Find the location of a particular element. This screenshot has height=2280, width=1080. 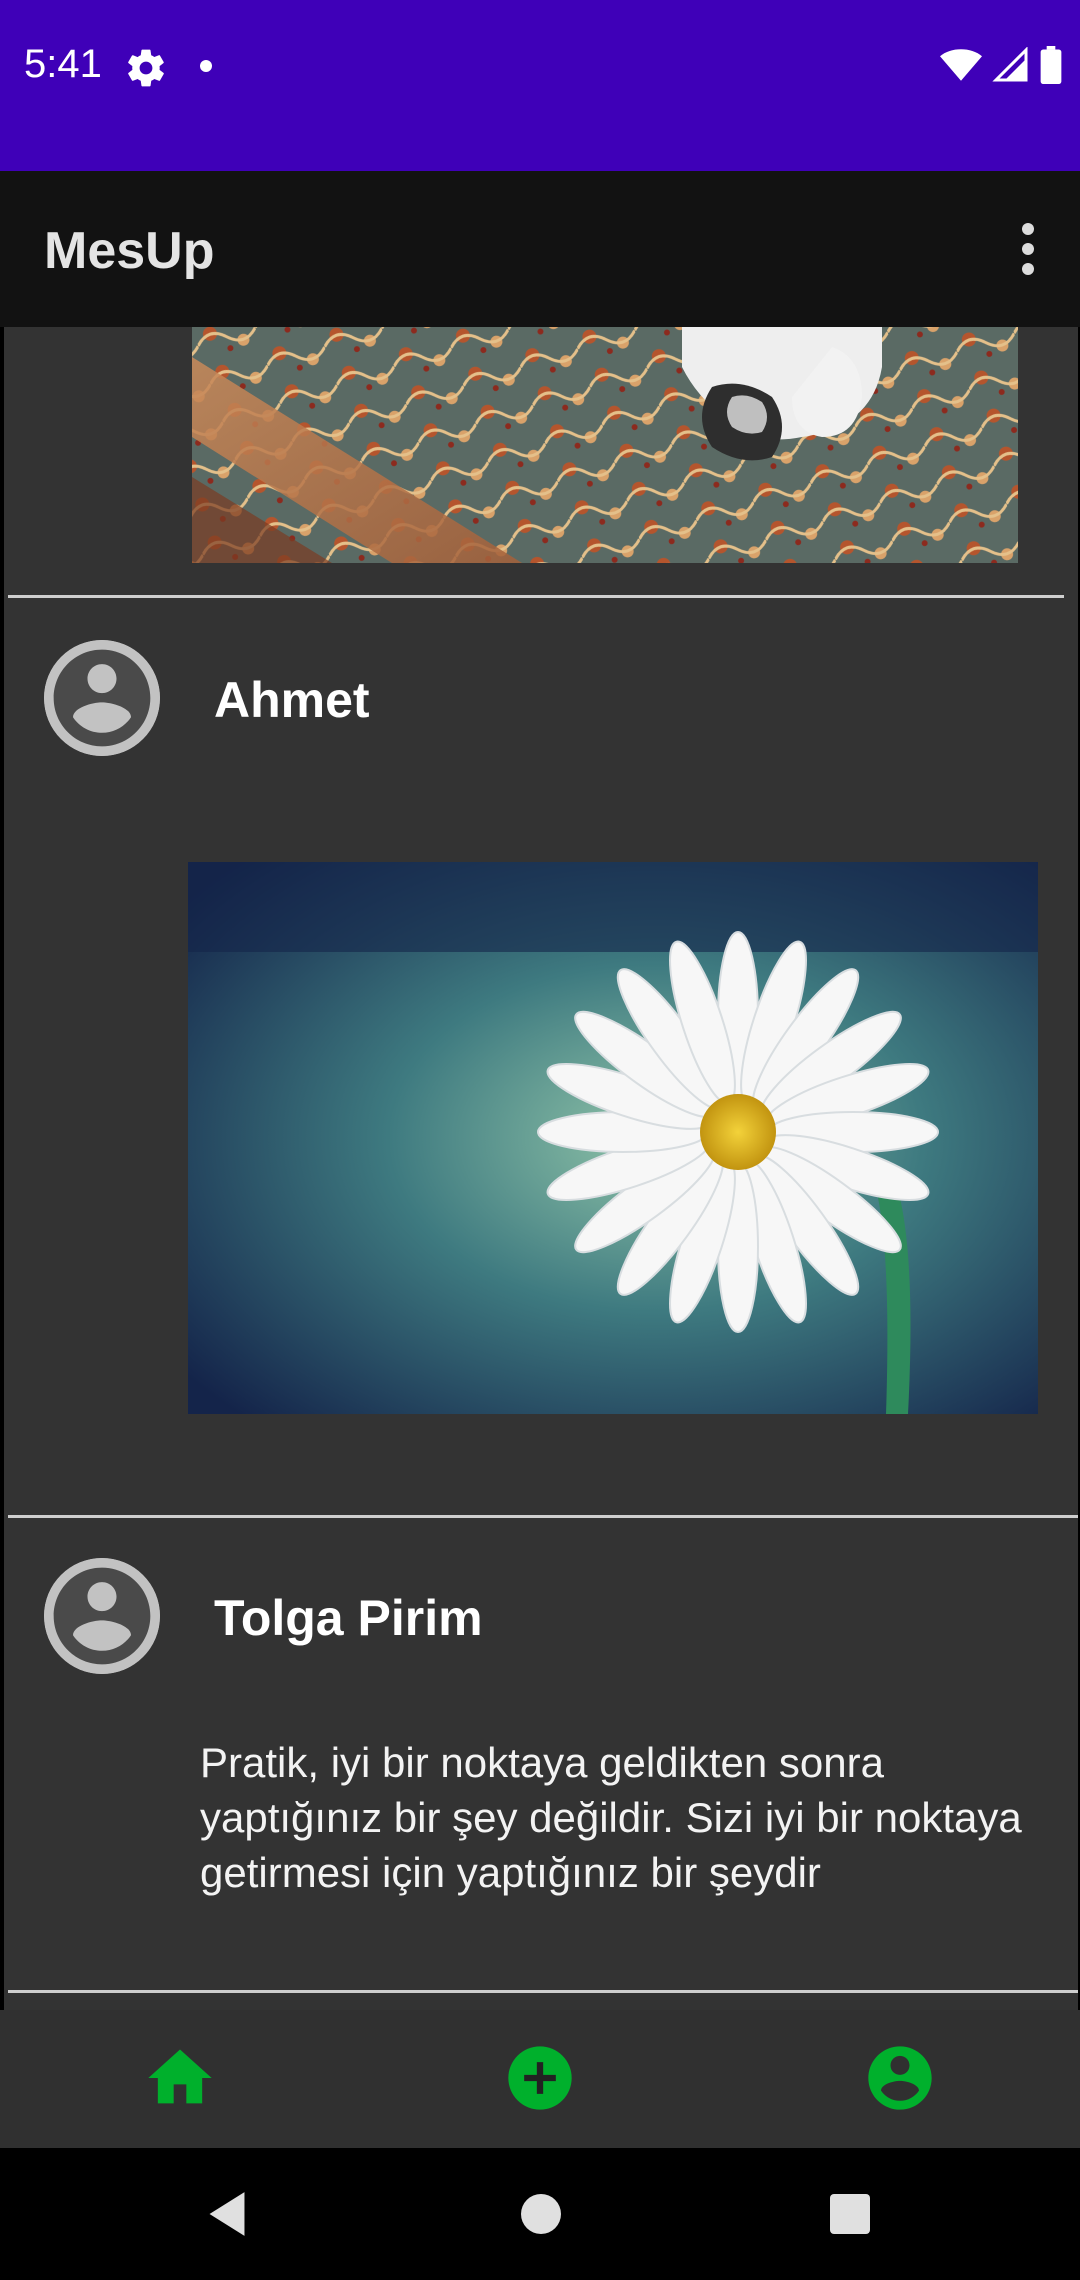

home-icon is located at coordinates (180, 2078).